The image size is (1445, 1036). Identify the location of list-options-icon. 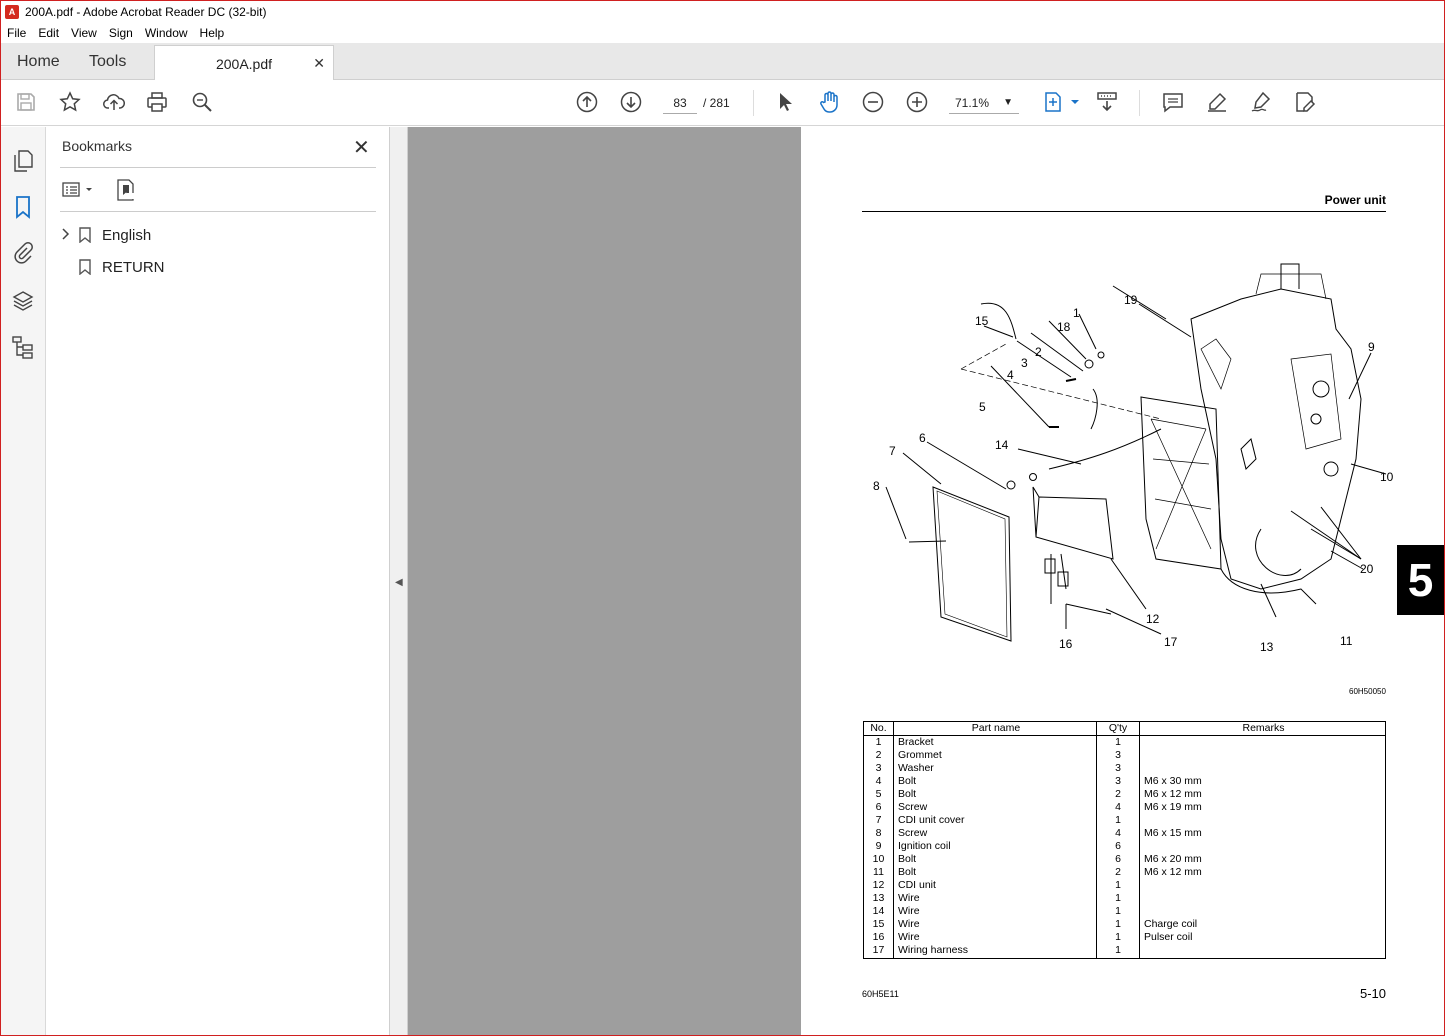
(77, 189).